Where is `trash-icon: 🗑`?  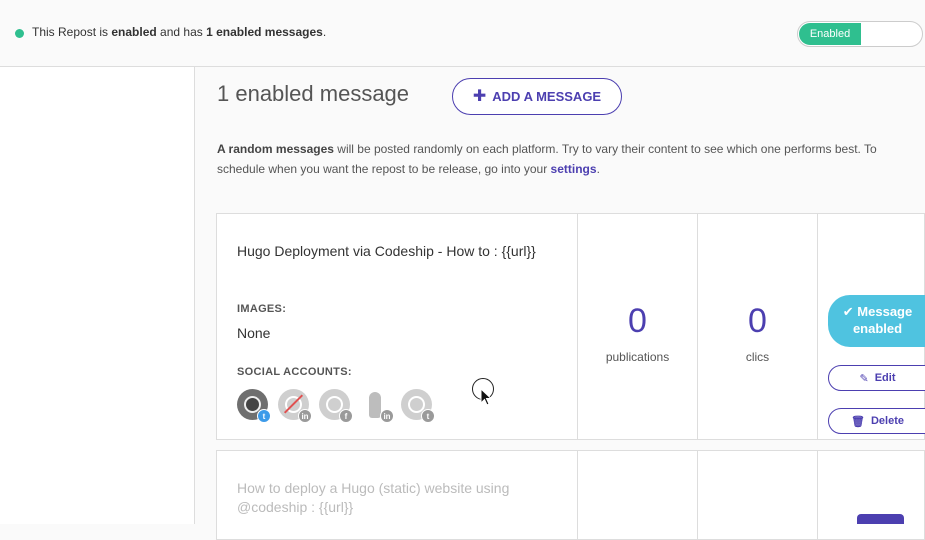
trash-icon: 🗑 is located at coordinates (858, 421).